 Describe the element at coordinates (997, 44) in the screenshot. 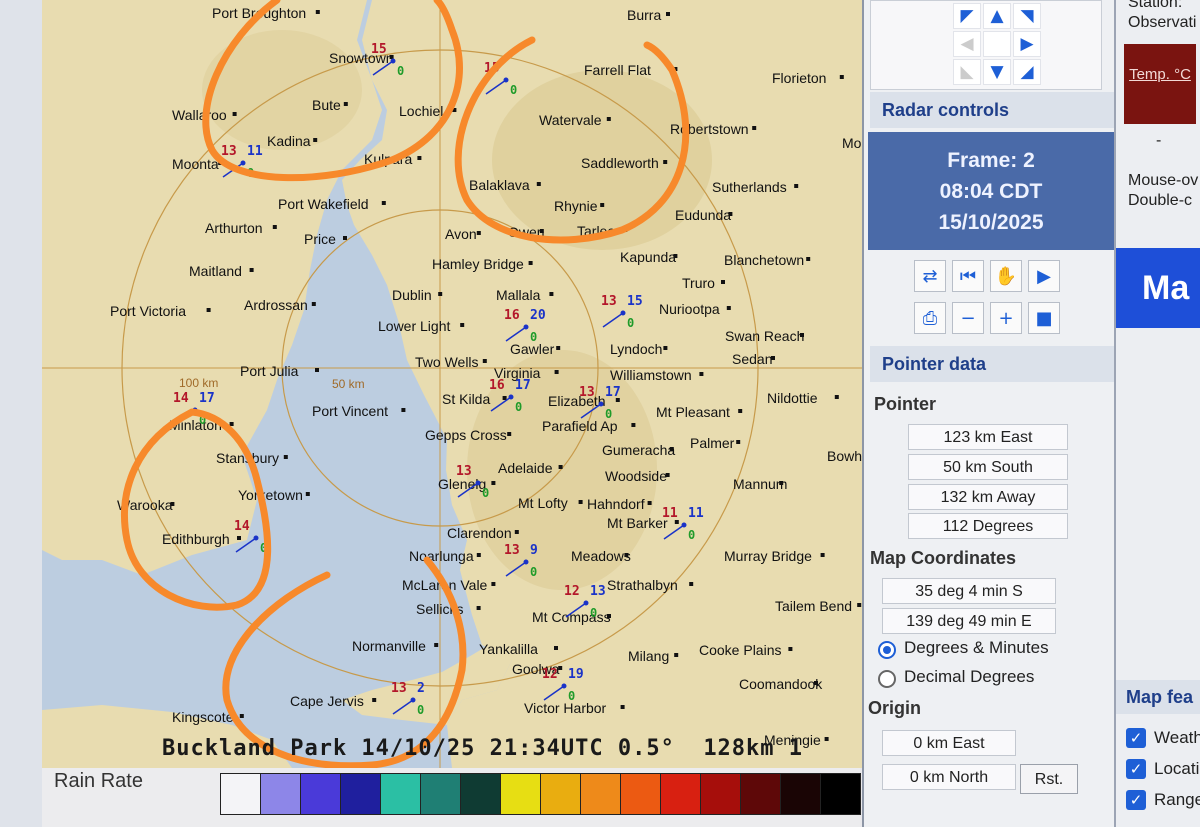

I see `pan-centre` at that location.